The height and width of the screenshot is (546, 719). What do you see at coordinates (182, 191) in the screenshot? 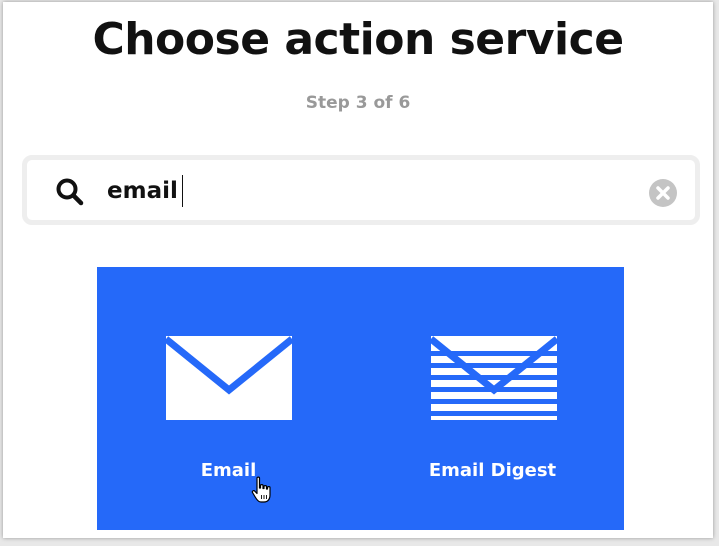
I see `text-caret` at bounding box center [182, 191].